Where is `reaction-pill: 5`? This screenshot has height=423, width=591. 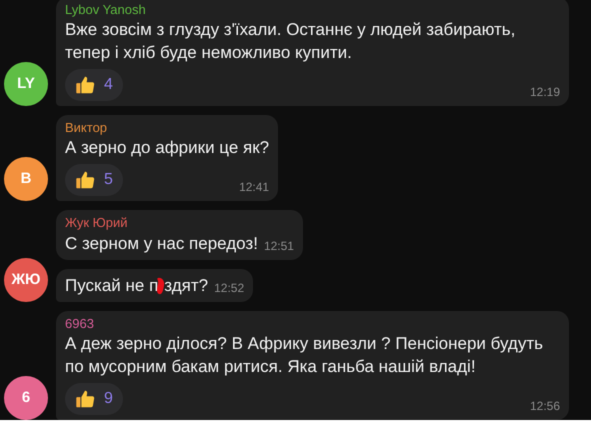 reaction-pill: 5 is located at coordinates (94, 180).